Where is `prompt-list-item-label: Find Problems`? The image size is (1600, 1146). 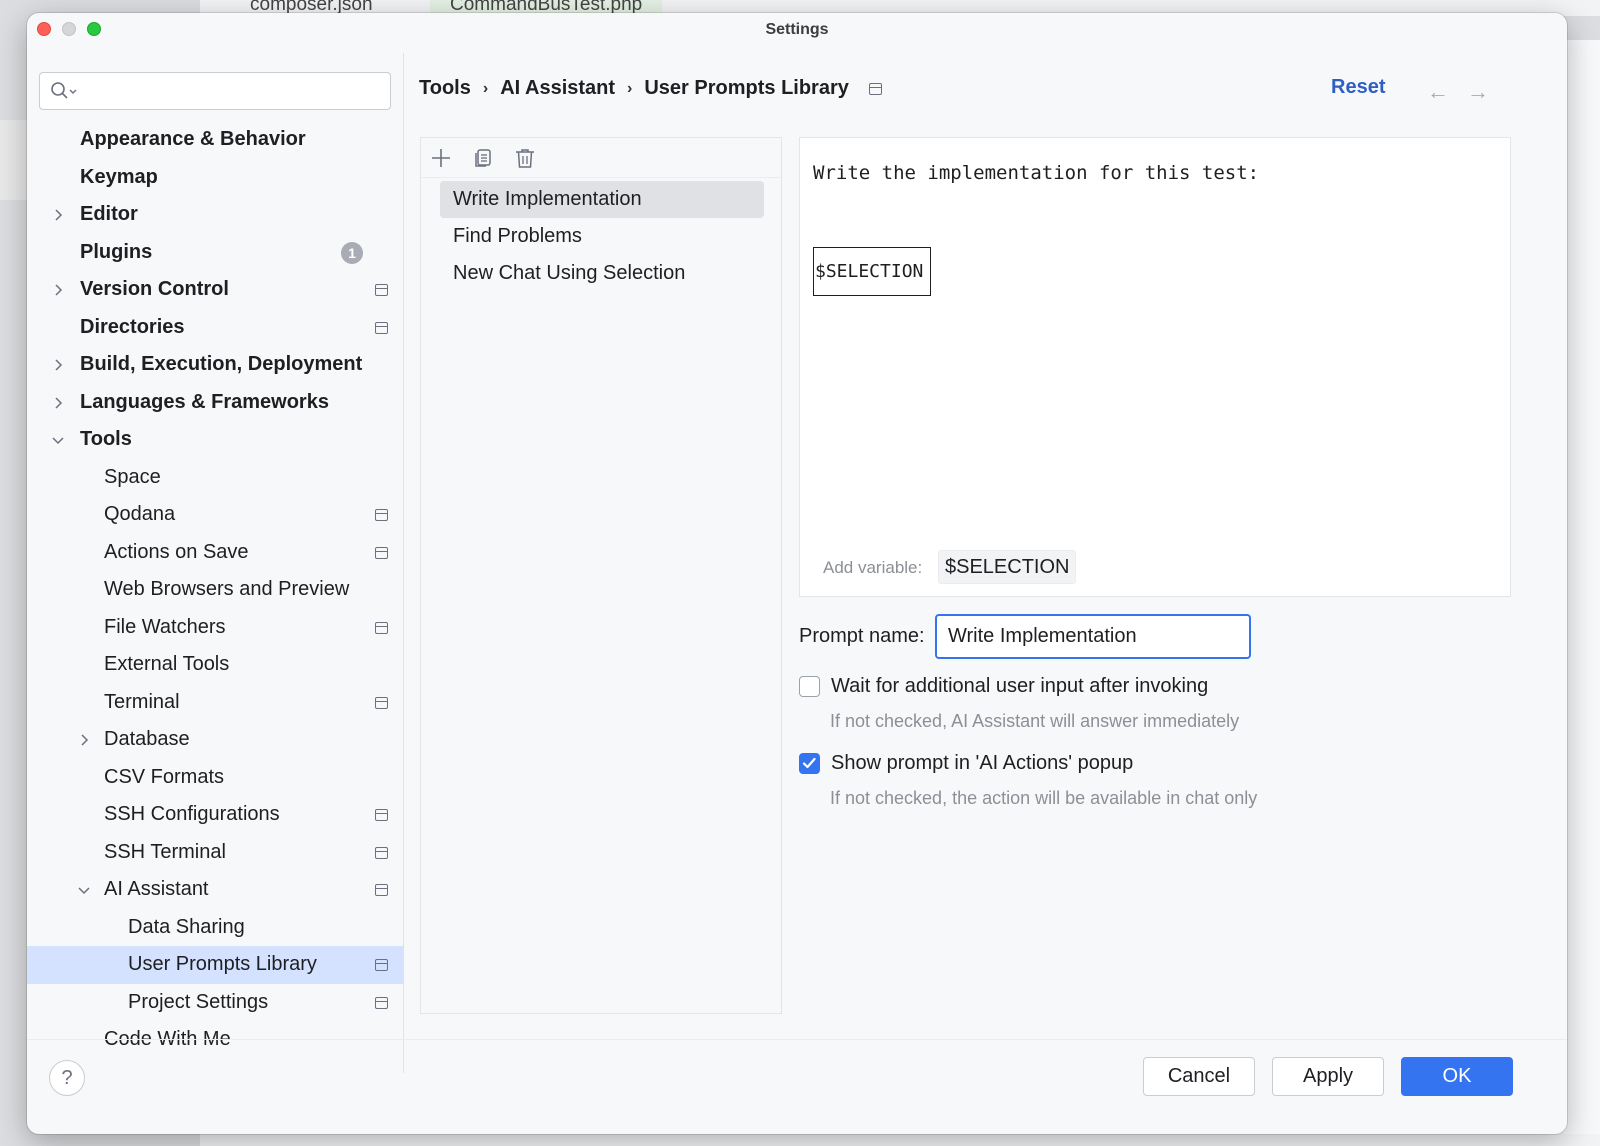 prompt-list-item-label: Find Problems is located at coordinates (517, 236).